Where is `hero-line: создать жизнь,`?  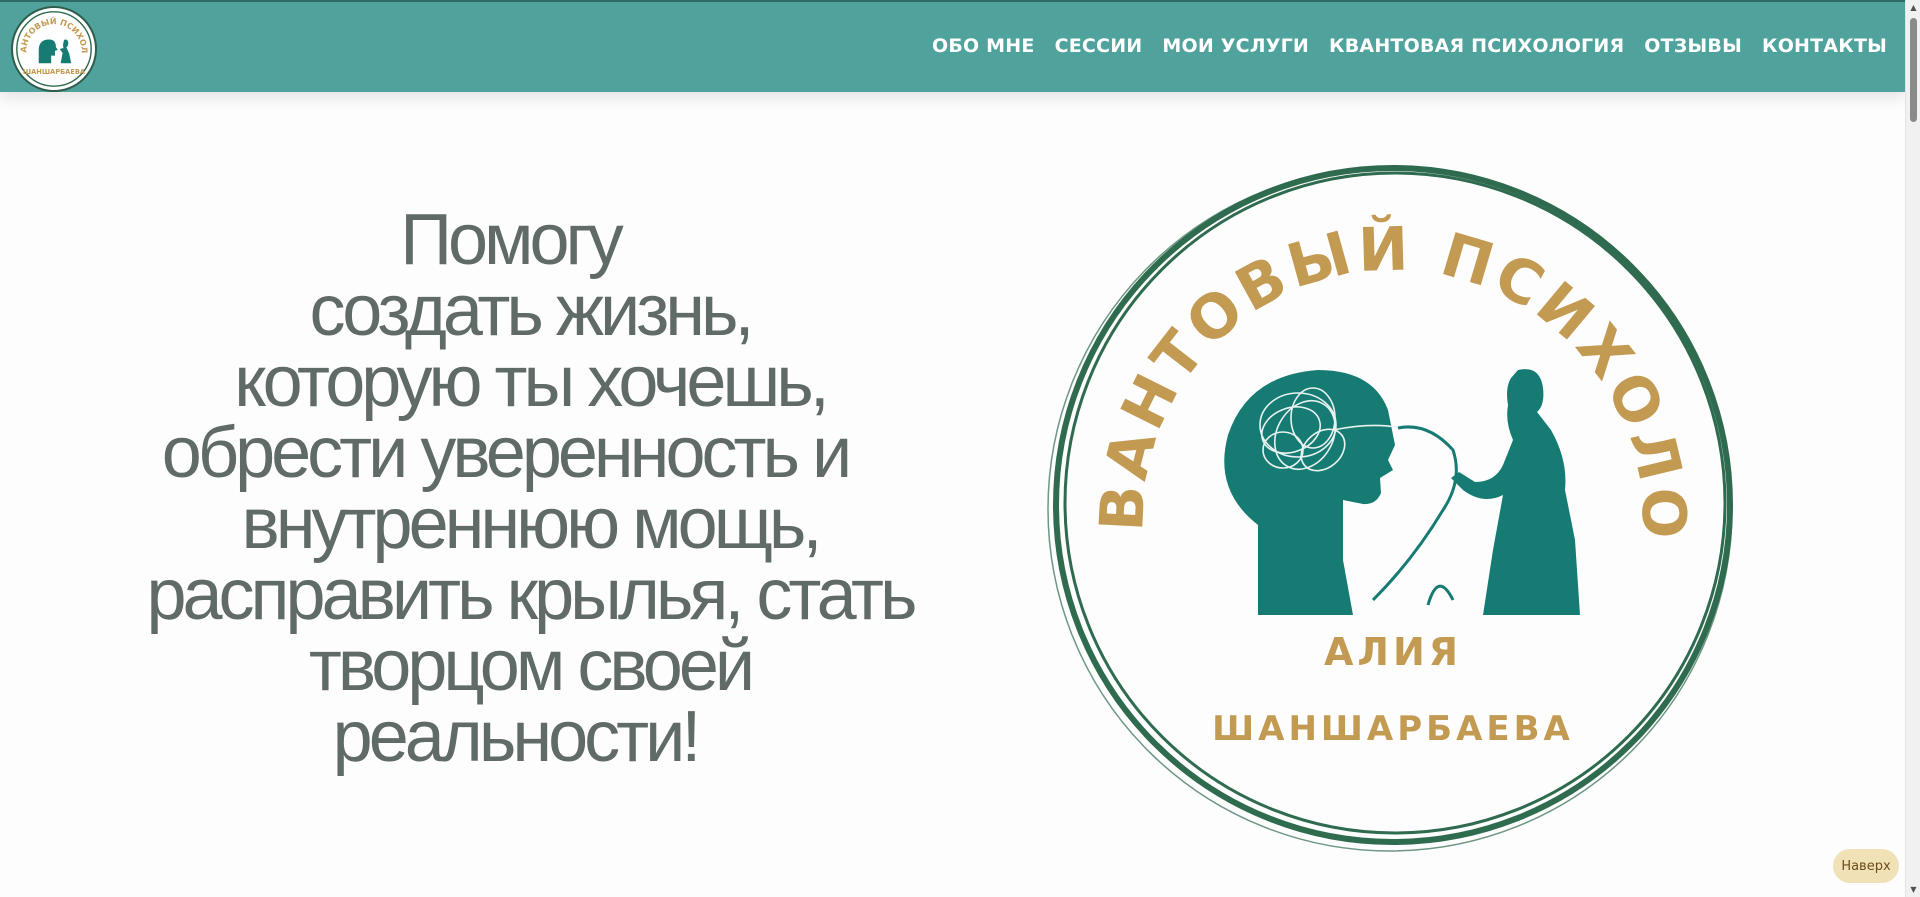 hero-line: создать жизнь, is located at coordinates (531, 311).